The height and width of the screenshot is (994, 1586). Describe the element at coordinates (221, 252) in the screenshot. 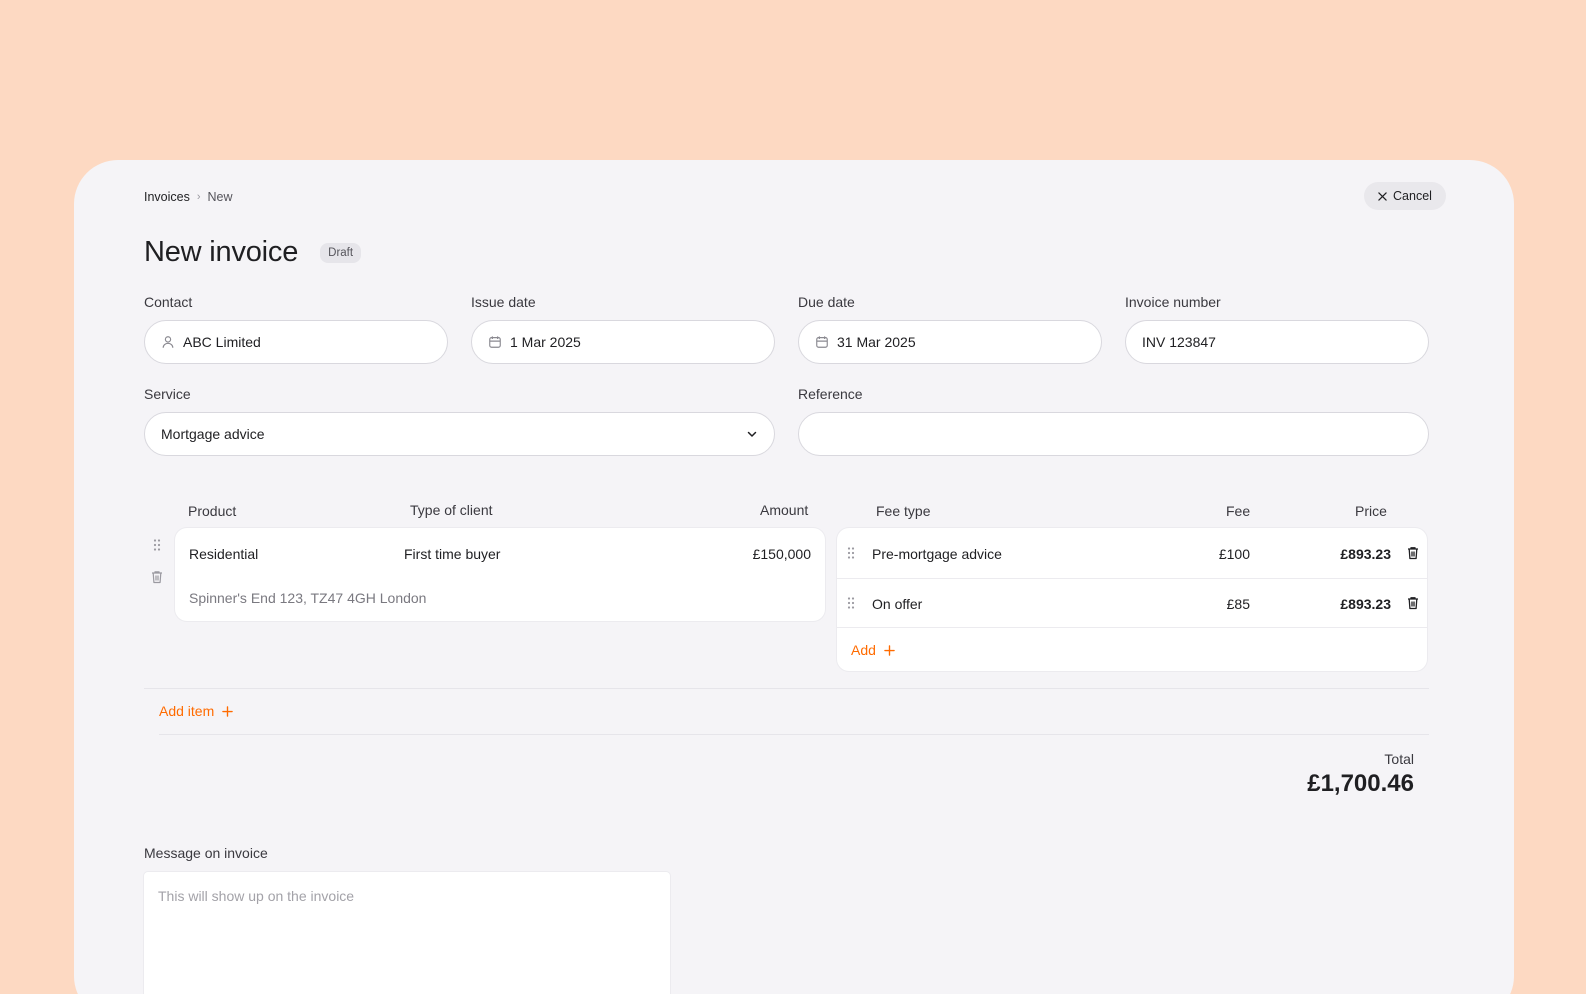

I see `page-title: New invoice` at that location.